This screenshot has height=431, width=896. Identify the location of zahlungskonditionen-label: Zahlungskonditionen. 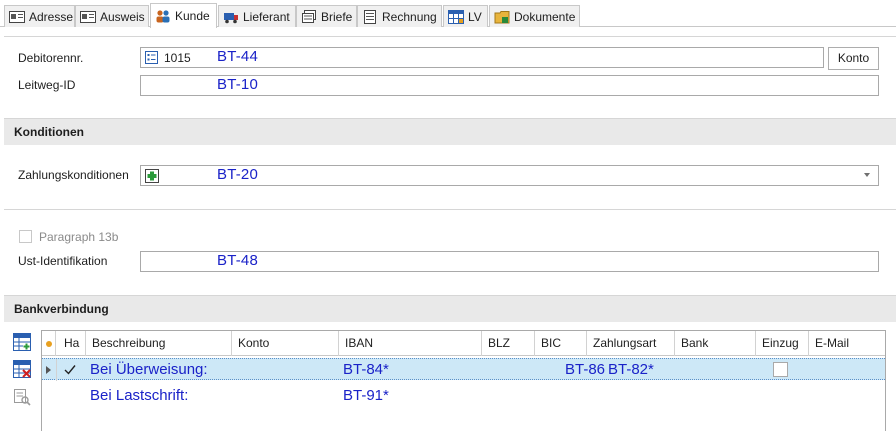
(73, 175).